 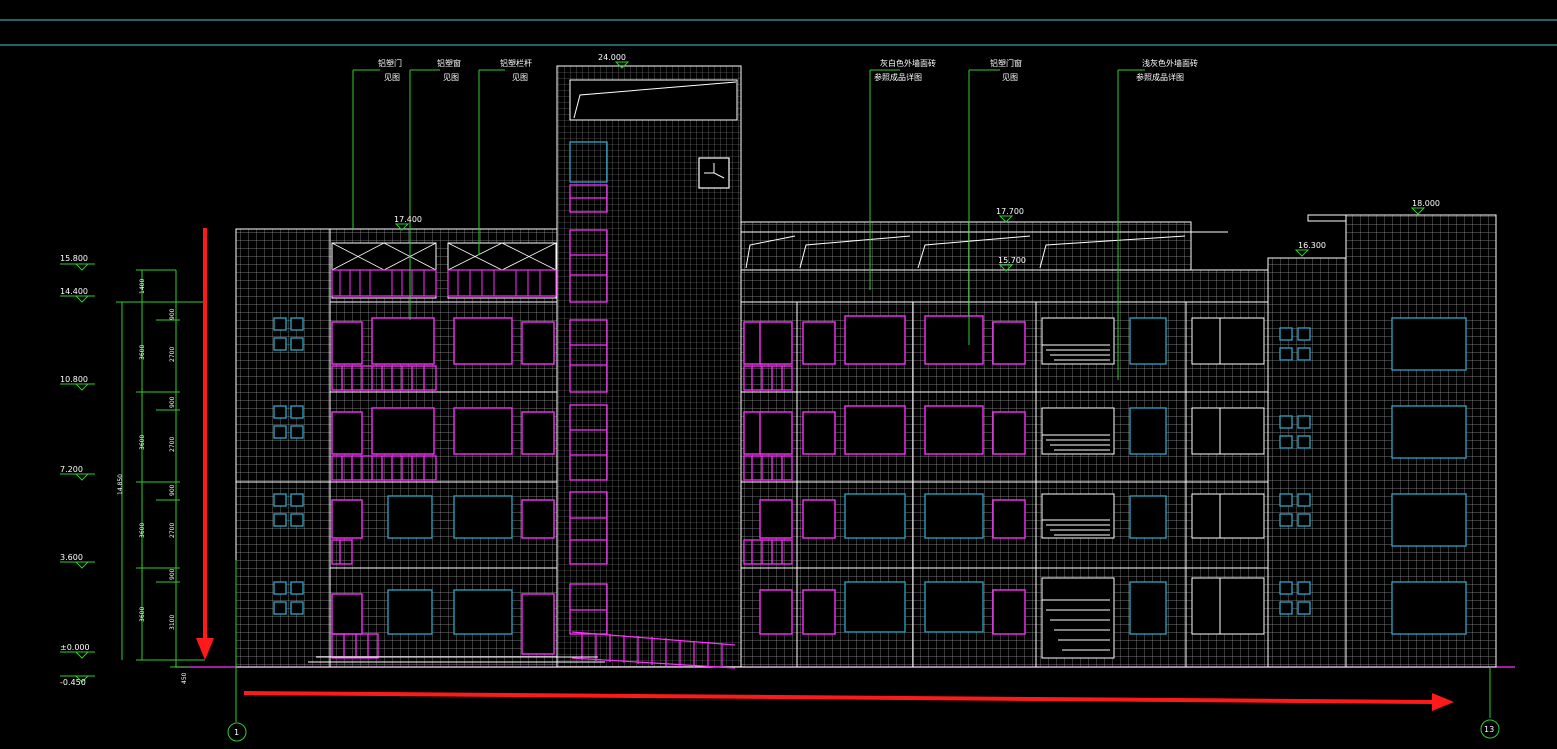 I want to click on elev-18000: 18.000, so click(x=1426, y=203).